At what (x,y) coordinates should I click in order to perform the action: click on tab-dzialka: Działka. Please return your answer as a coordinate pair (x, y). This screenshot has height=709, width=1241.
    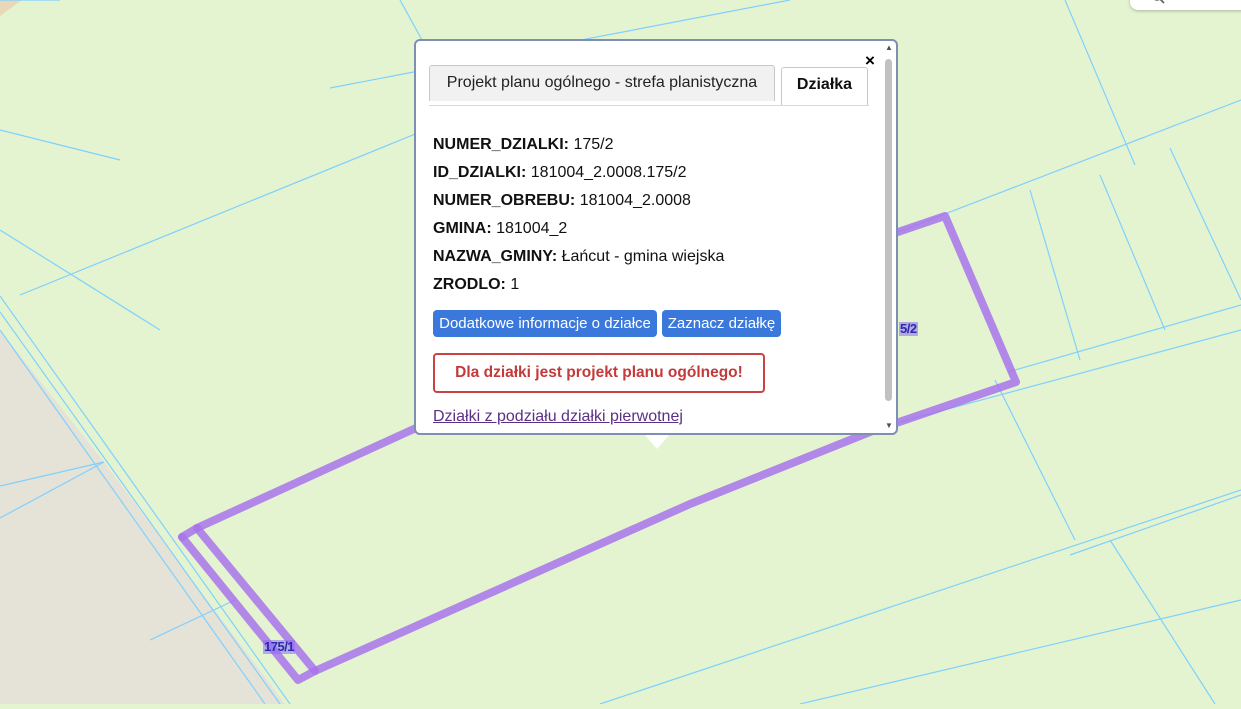
    Looking at the image, I should click on (824, 86).